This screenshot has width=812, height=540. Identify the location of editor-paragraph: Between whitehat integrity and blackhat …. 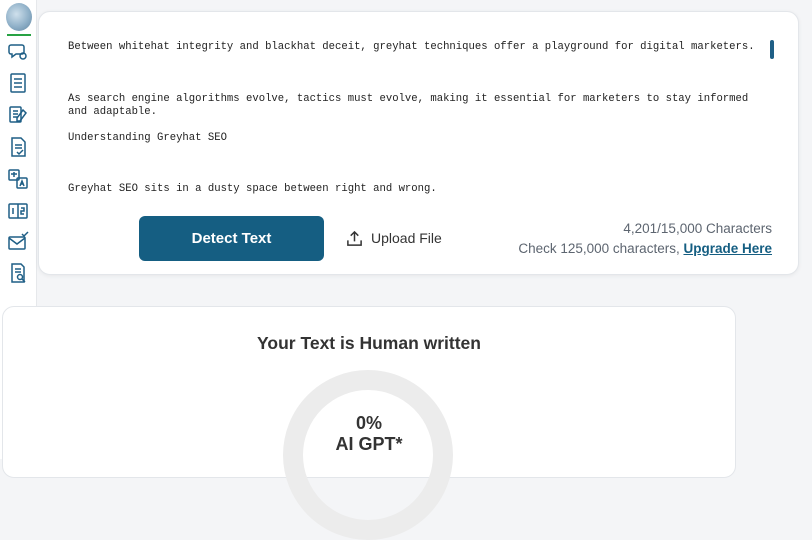
(418, 47).